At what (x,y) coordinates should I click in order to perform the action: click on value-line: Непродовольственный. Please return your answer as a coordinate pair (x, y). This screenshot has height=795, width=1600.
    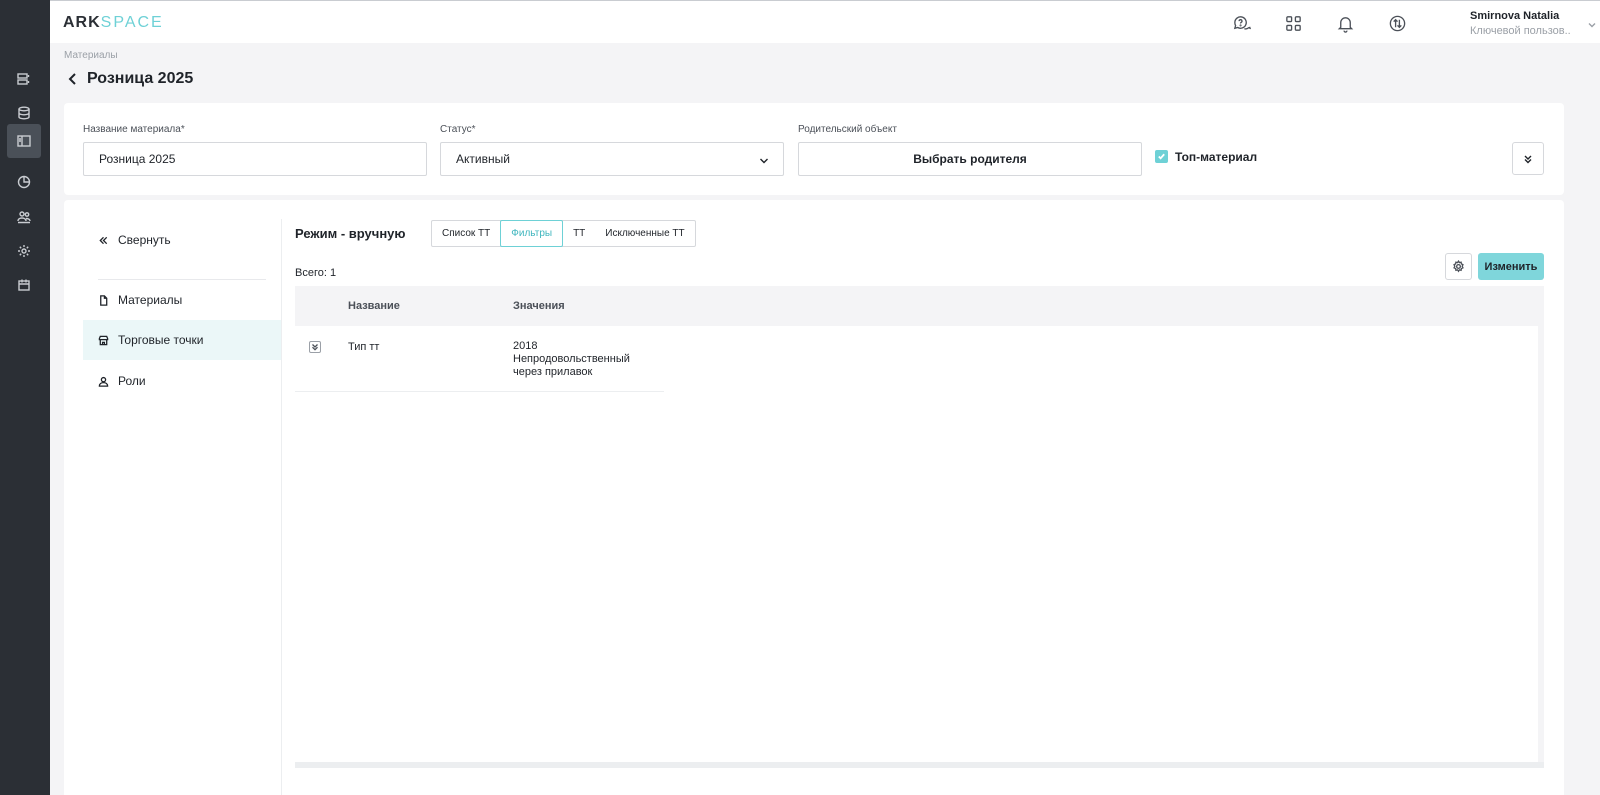
    Looking at the image, I should click on (571, 359).